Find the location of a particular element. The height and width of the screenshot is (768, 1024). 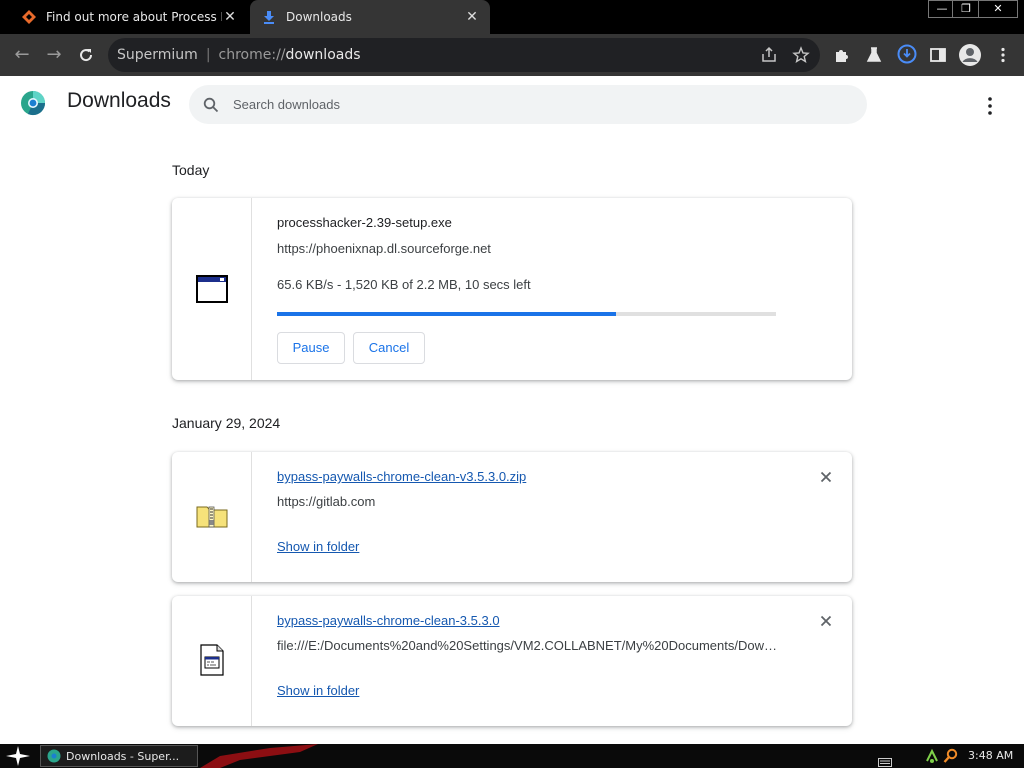

cancel-button: Cancel is located at coordinates (389, 348).